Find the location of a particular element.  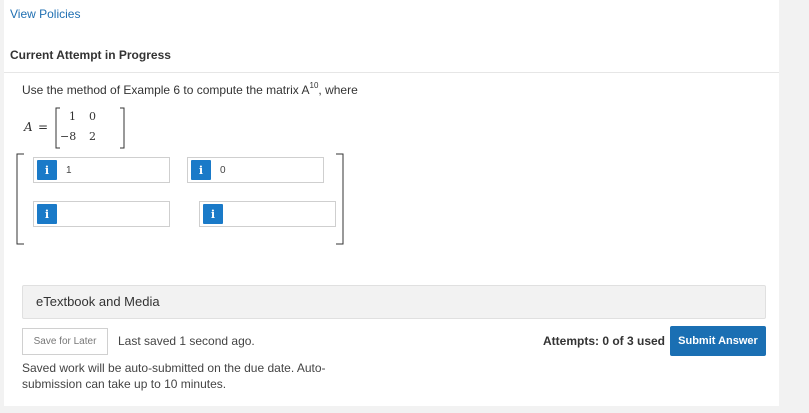

matrix-variable: A is located at coordinates (305, 90).